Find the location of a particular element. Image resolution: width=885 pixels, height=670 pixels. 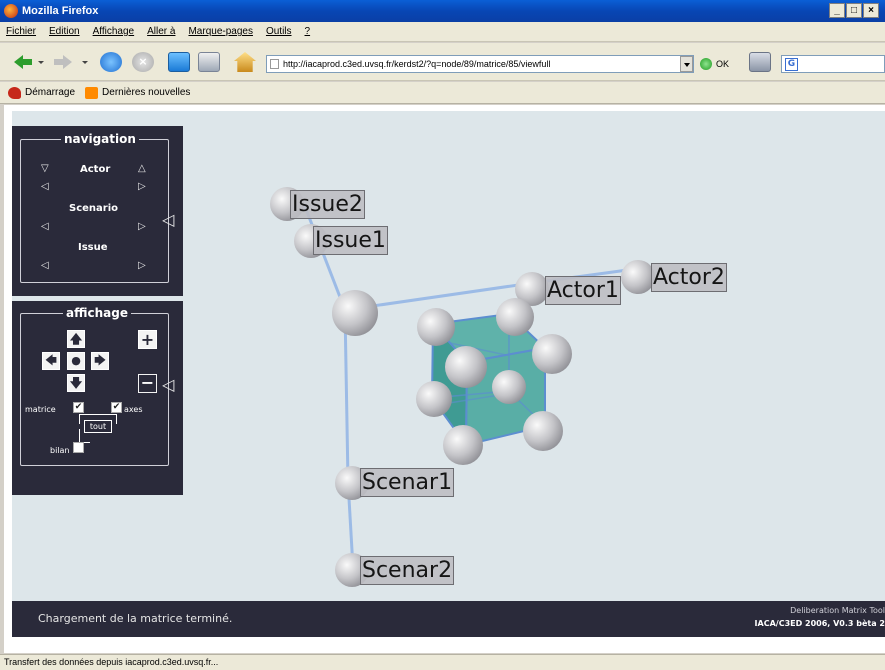

print-icon is located at coordinates (760, 62).